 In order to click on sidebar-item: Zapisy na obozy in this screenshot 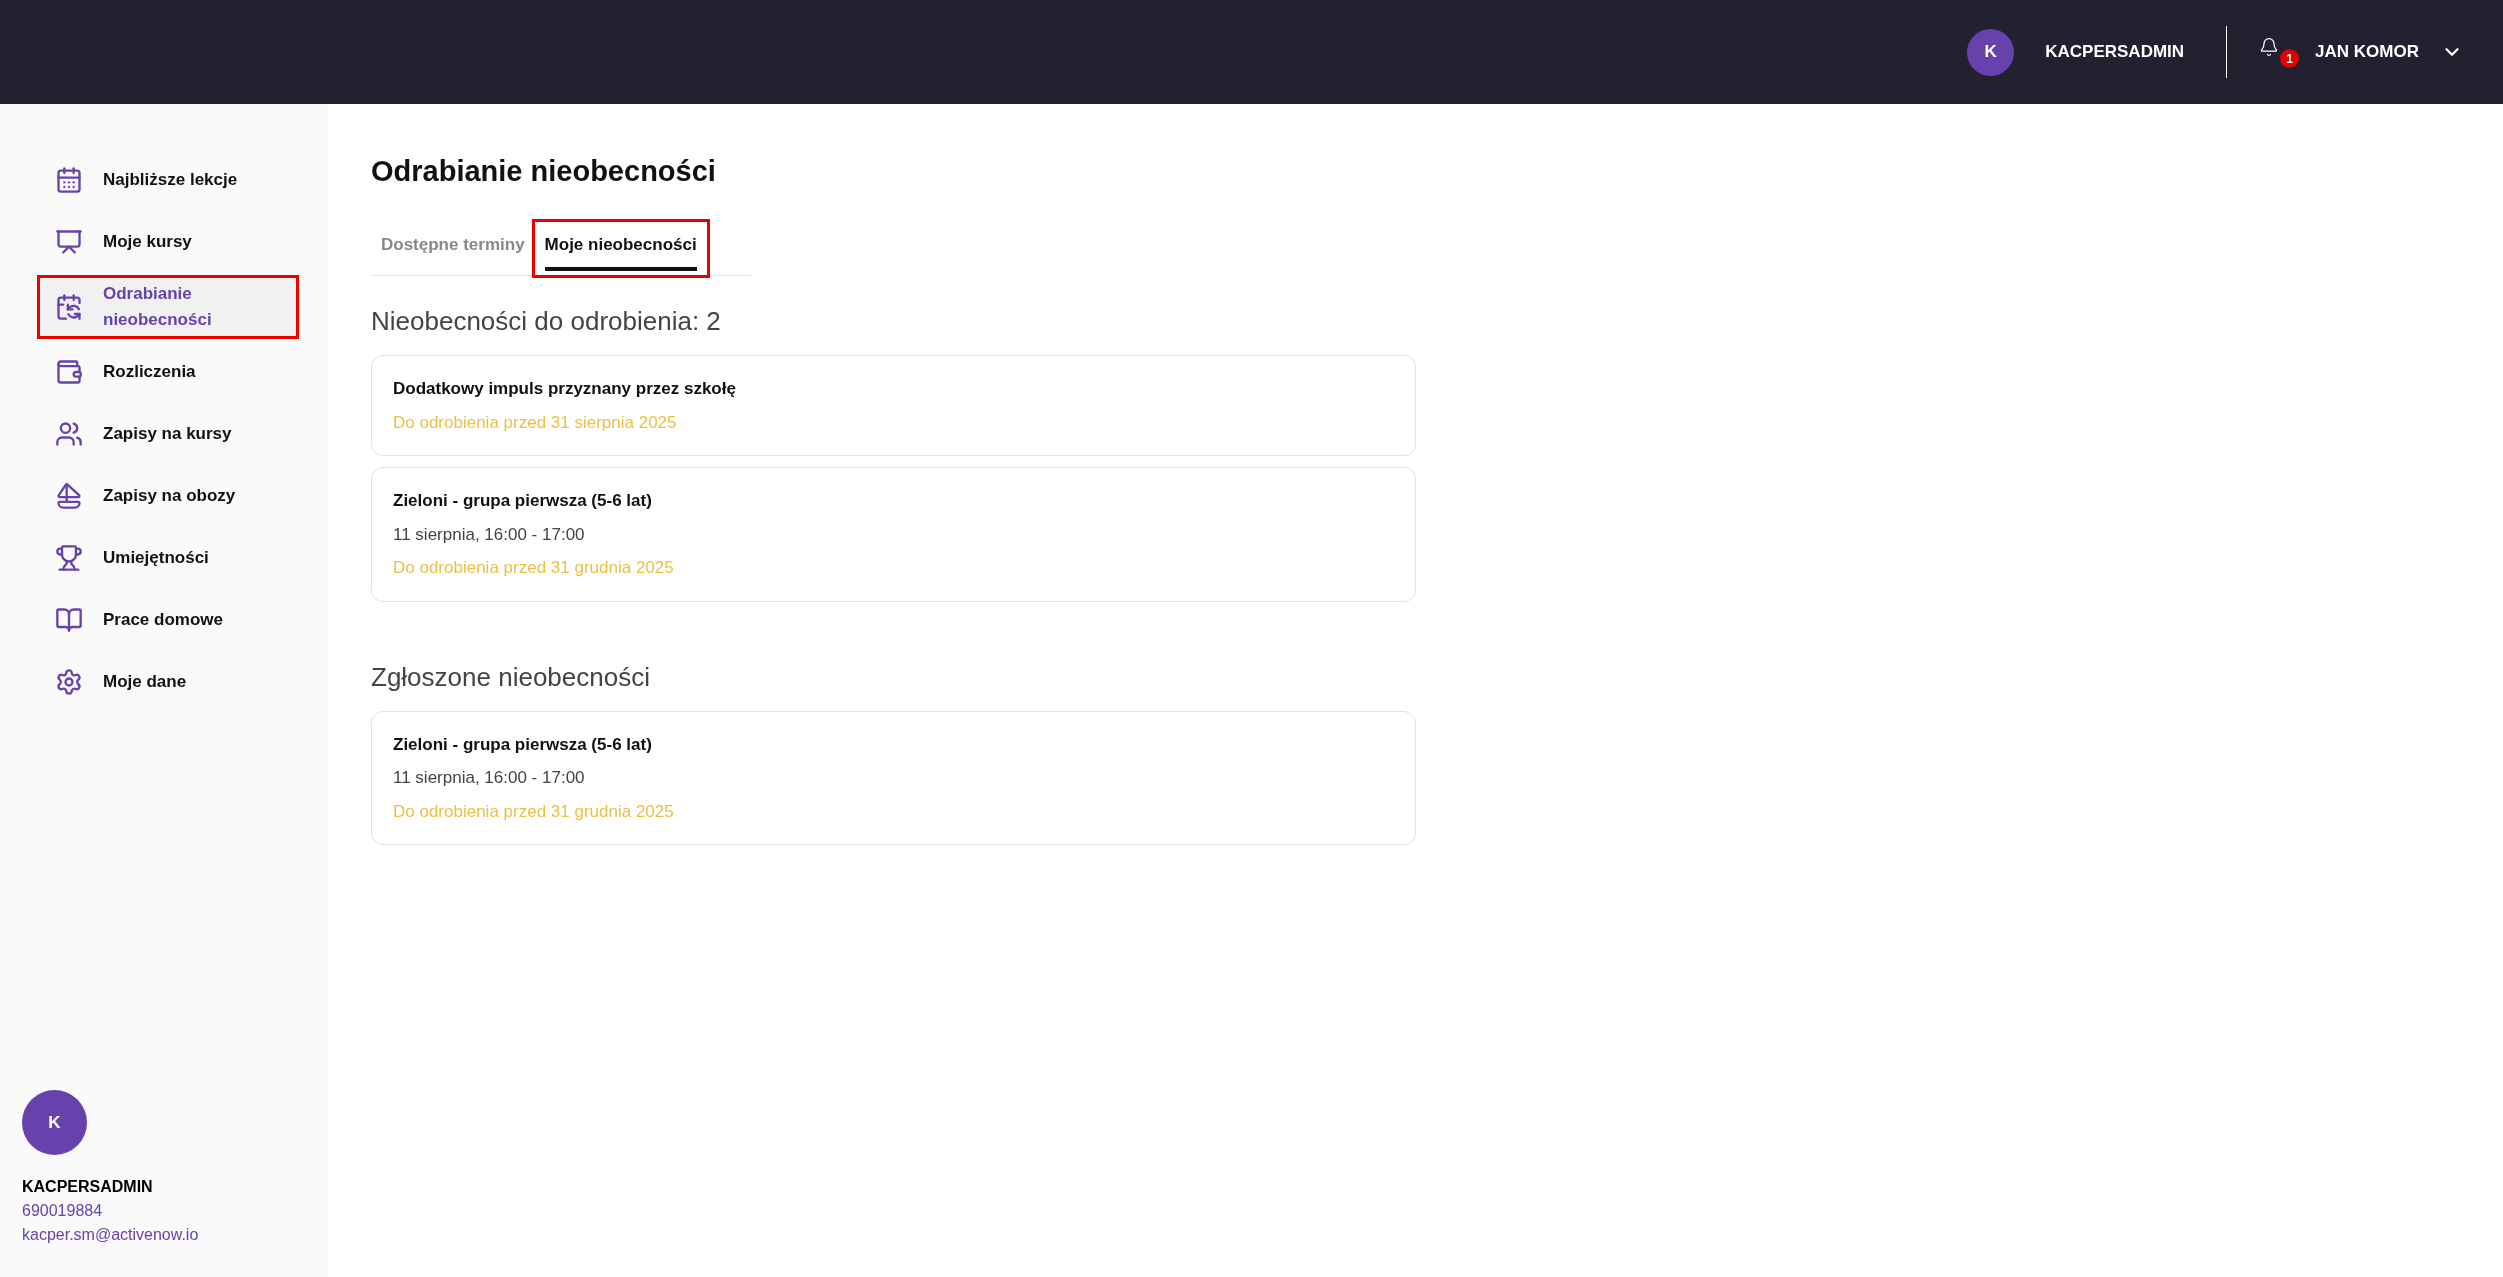, I will do `click(168, 496)`.